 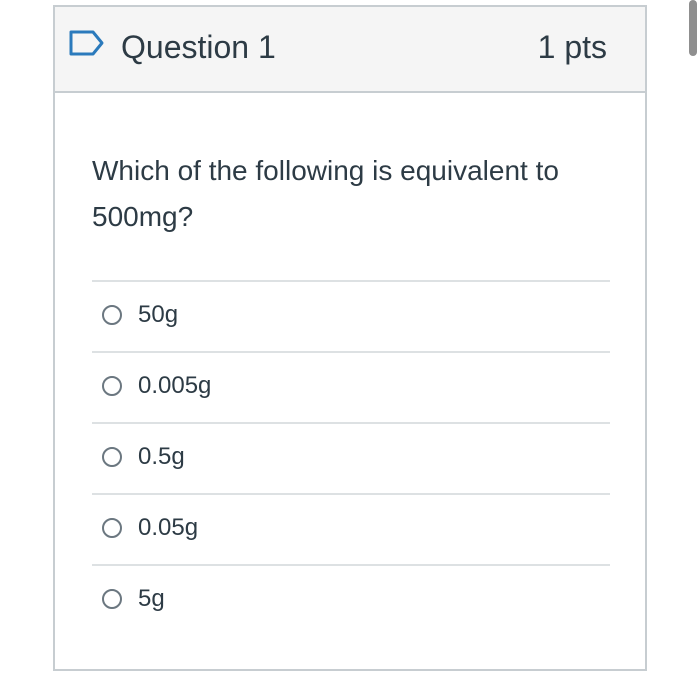 What do you see at coordinates (161, 456) in the screenshot?
I see `answer-label: 0.5g` at bounding box center [161, 456].